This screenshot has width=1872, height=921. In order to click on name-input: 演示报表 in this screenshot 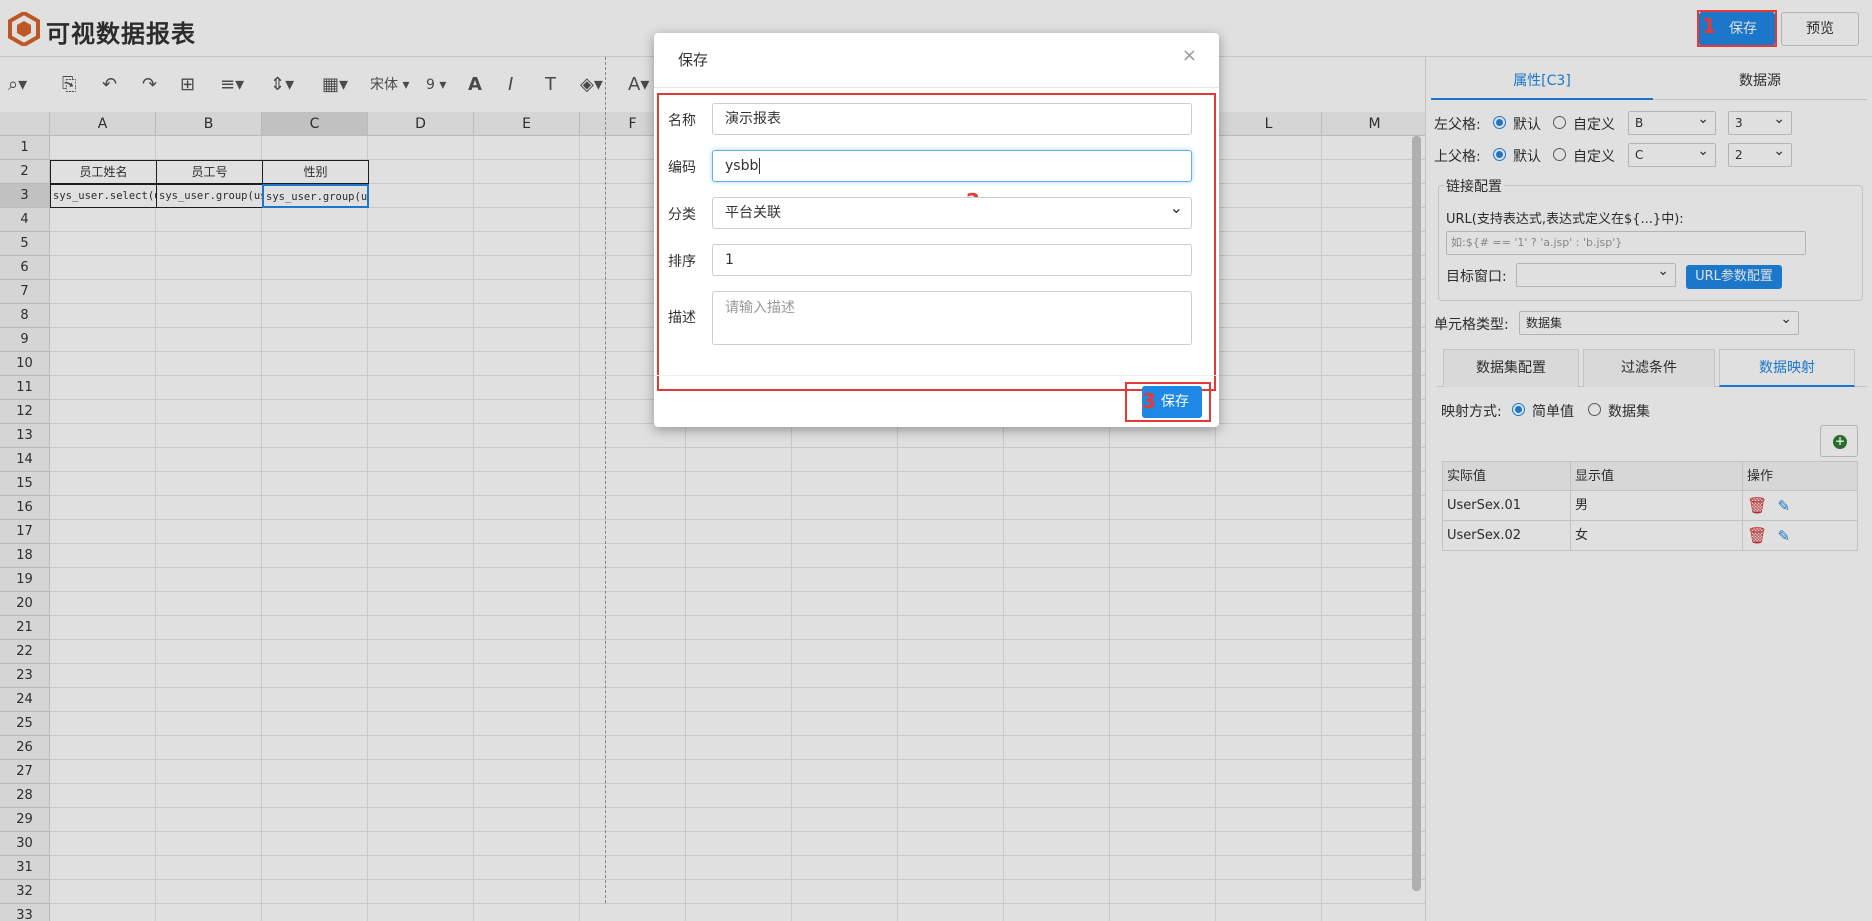, I will do `click(952, 119)`.